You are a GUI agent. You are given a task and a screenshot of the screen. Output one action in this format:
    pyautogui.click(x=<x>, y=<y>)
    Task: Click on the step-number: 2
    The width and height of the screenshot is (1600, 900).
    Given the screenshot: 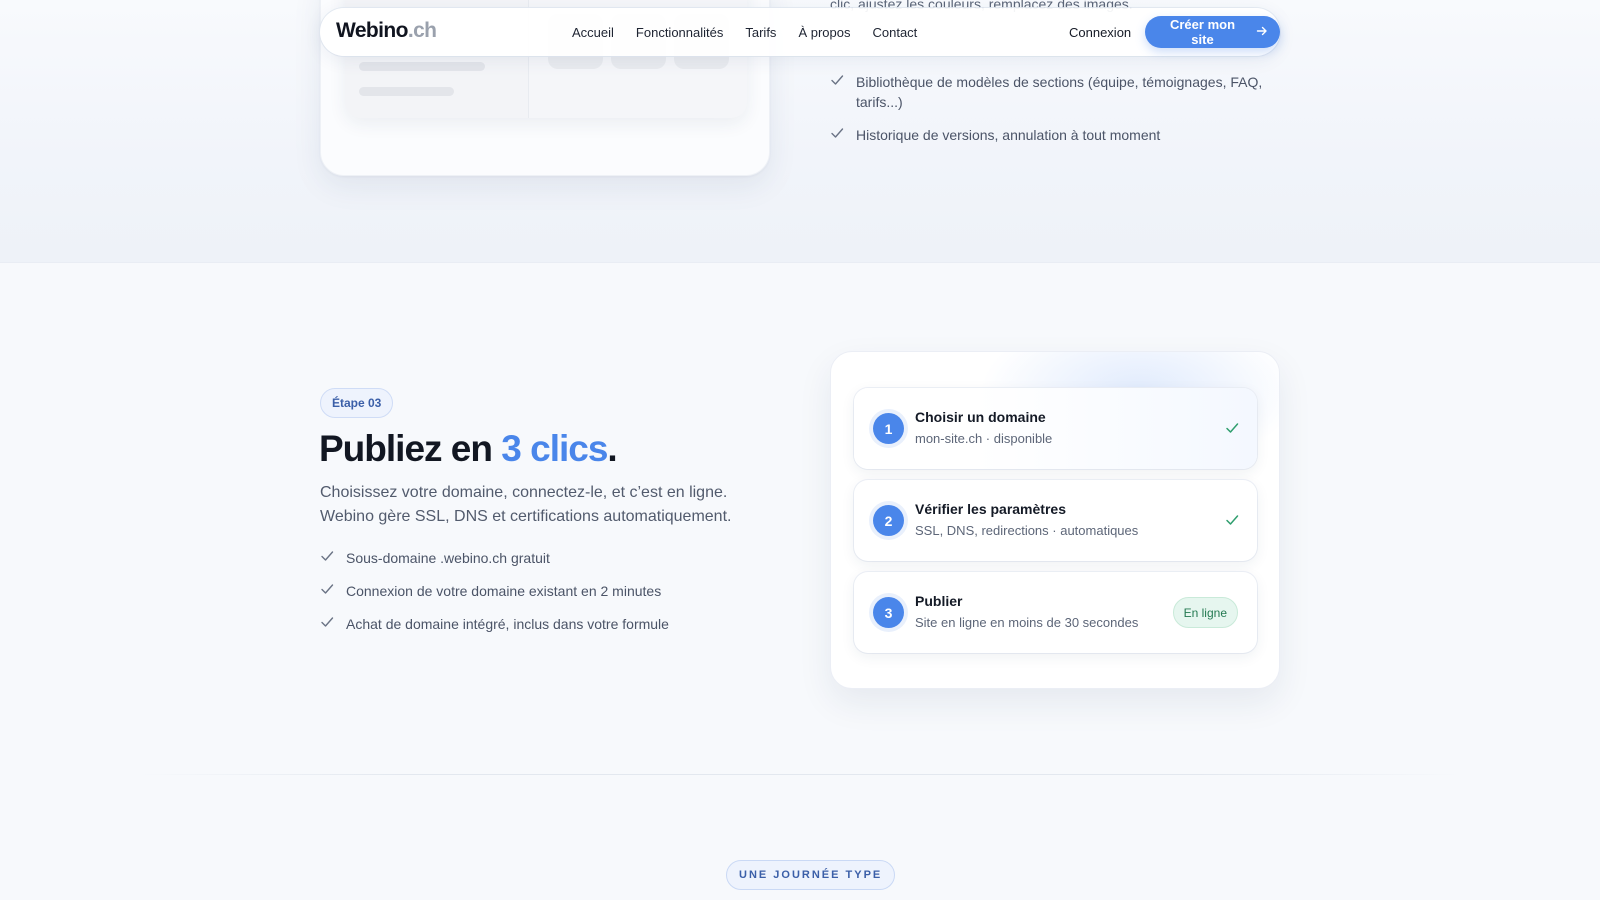 What is the action you would take?
    pyautogui.click(x=888, y=520)
    